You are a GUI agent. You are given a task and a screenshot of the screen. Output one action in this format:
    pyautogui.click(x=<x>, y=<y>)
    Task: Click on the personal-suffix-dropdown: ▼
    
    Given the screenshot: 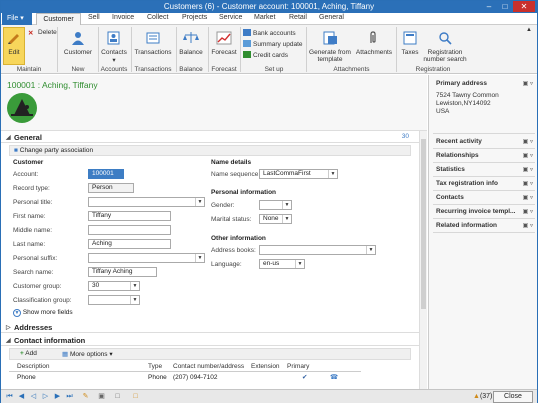 What is the action you would take?
    pyautogui.click(x=146, y=258)
    